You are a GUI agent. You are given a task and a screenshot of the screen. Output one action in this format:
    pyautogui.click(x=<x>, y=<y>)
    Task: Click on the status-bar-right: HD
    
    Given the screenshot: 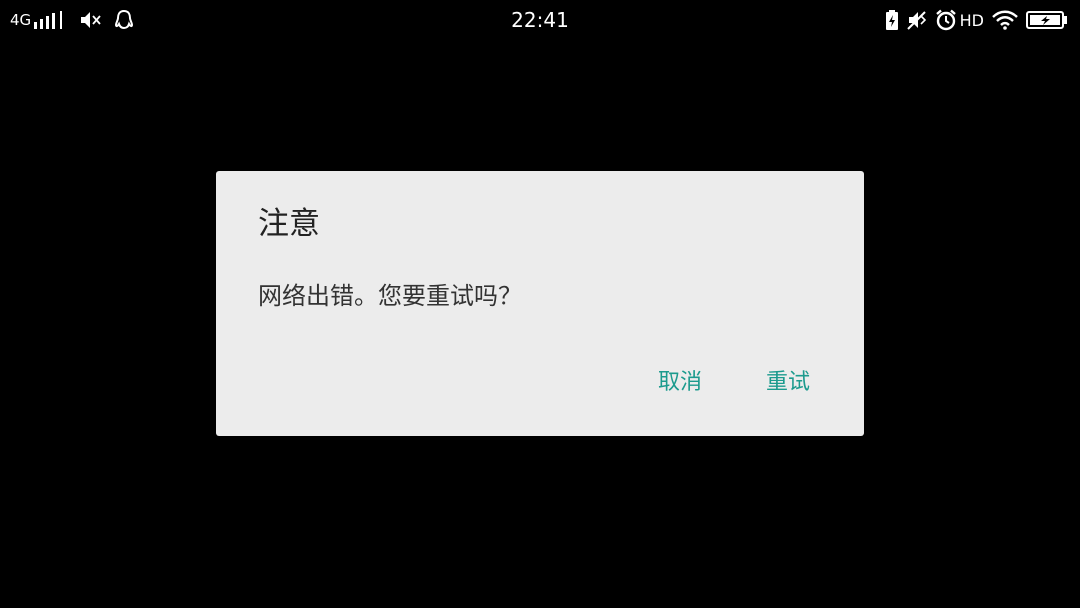 What is the action you would take?
    pyautogui.click(x=972, y=20)
    